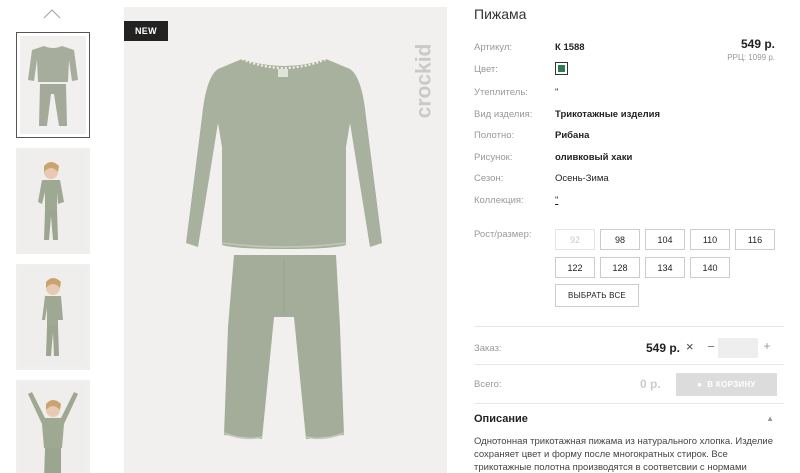  I want to click on thumbnail-model-arms-up, so click(53, 426).